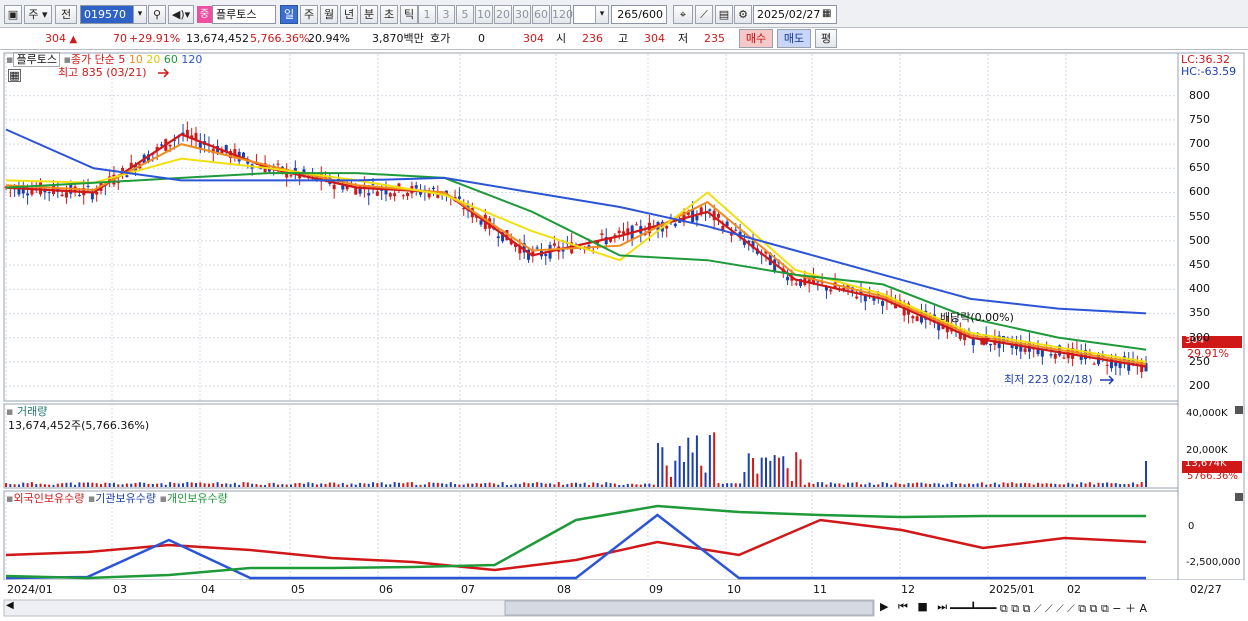 The image size is (1248, 621). What do you see at coordinates (689, 608) in the screenshot?
I see `scroll-thumb` at bounding box center [689, 608].